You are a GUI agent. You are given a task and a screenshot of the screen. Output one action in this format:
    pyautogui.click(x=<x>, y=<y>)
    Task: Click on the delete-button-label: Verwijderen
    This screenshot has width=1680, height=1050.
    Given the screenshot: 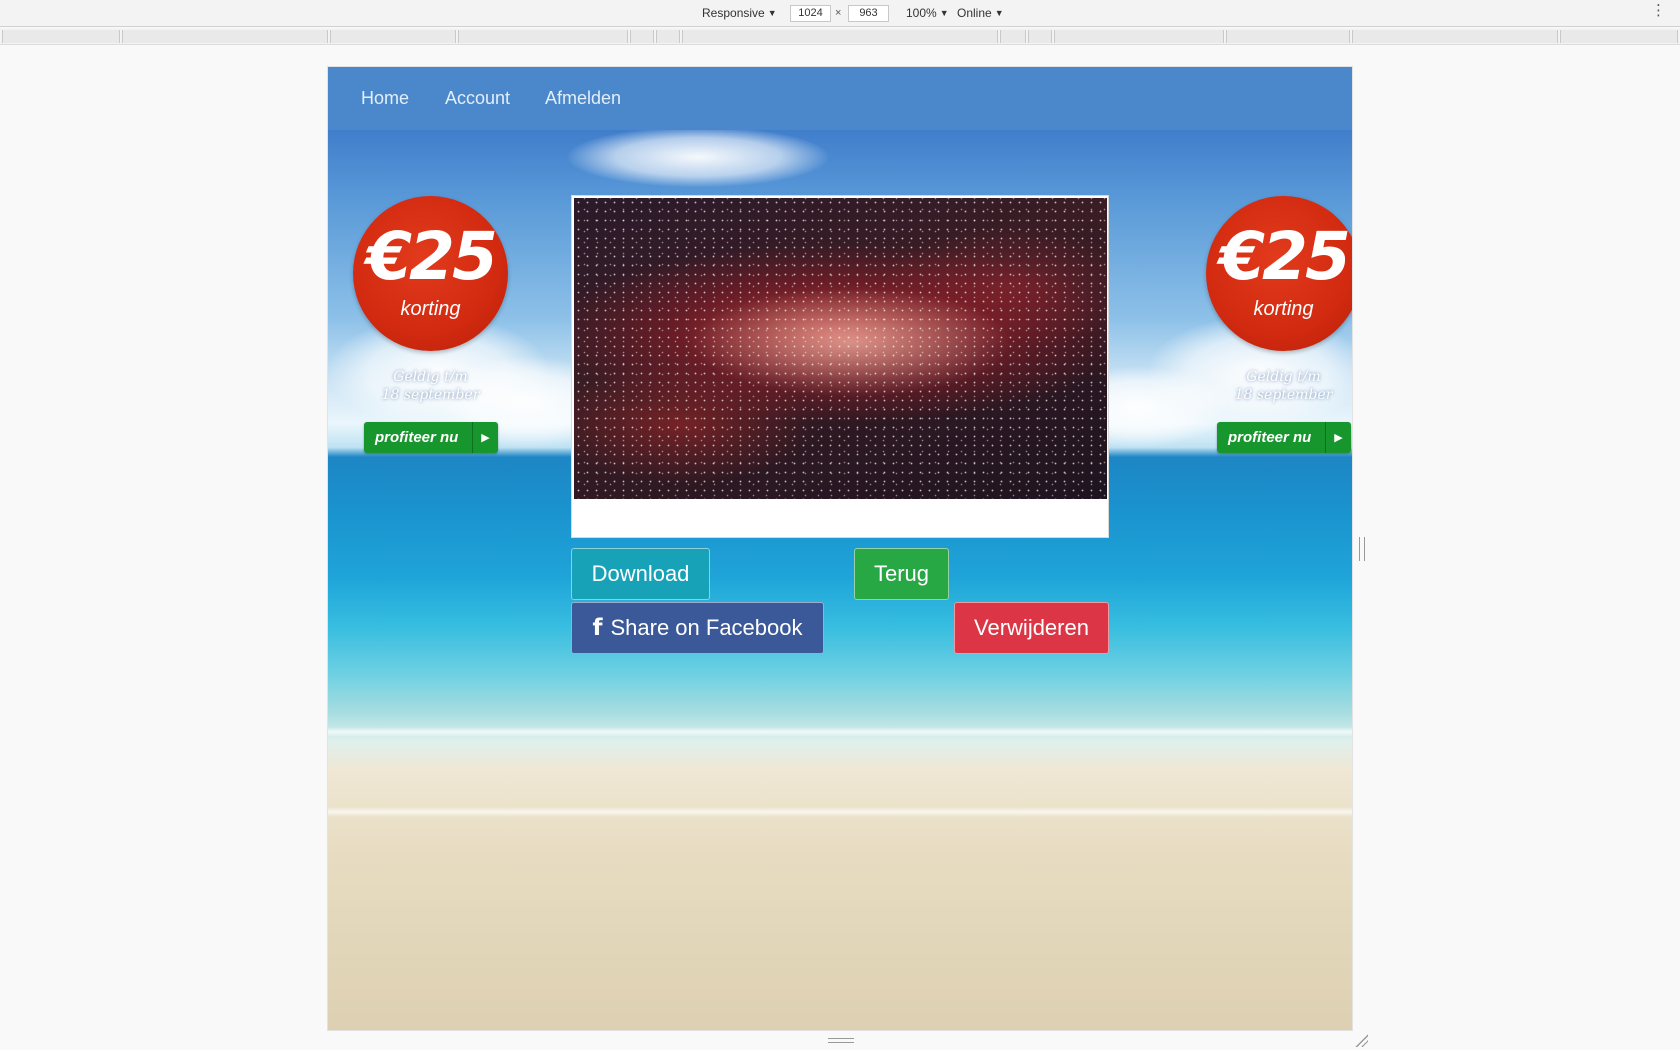 What is the action you would take?
    pyautogui.click(x=1031, y=627)
    